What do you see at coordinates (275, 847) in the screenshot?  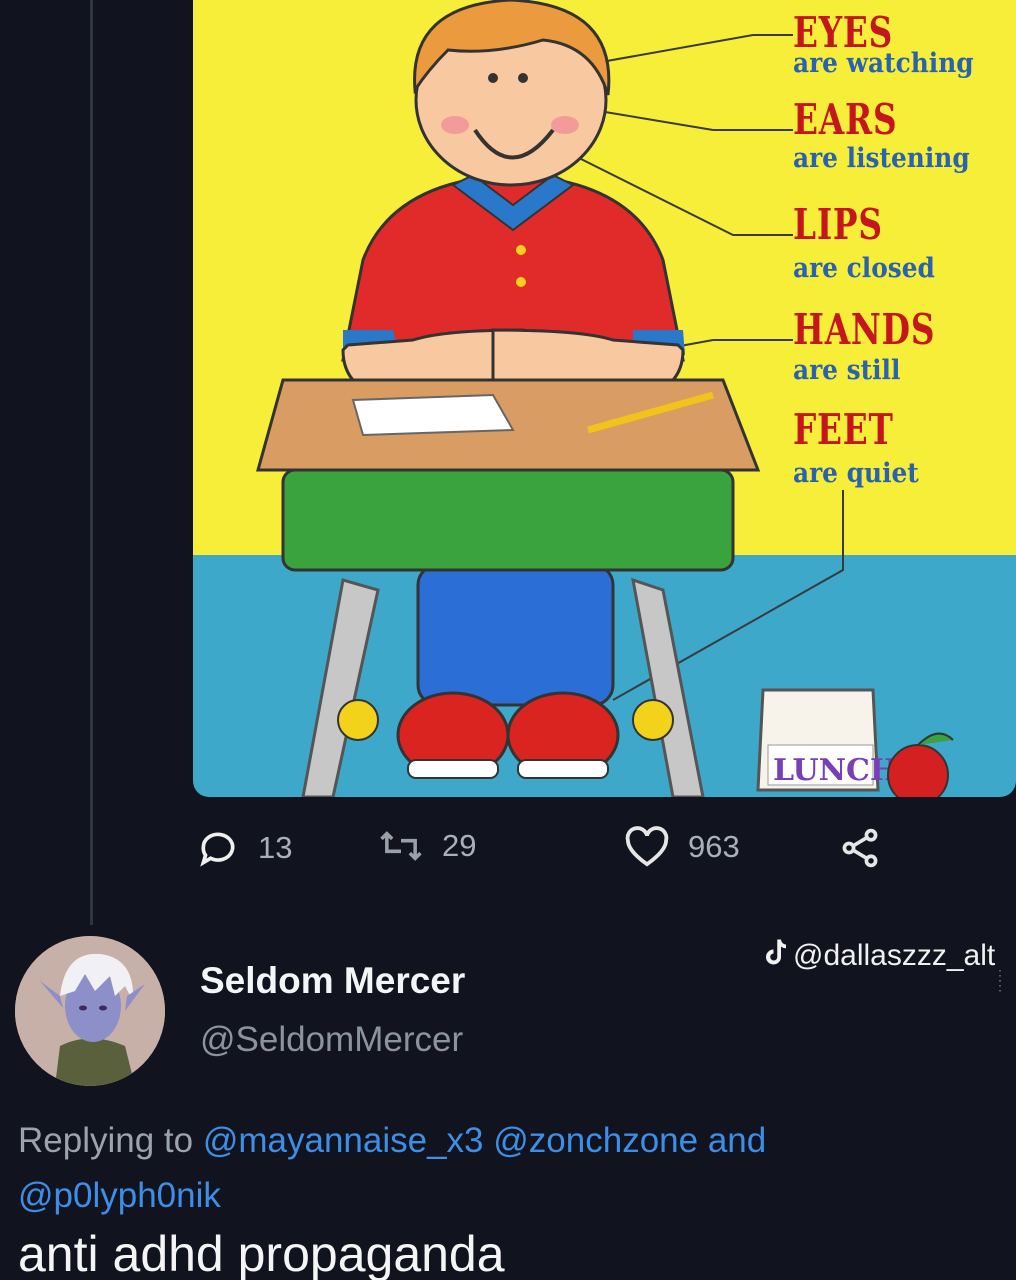 I see `reply-count: 13` at bounding box center [275, 847].